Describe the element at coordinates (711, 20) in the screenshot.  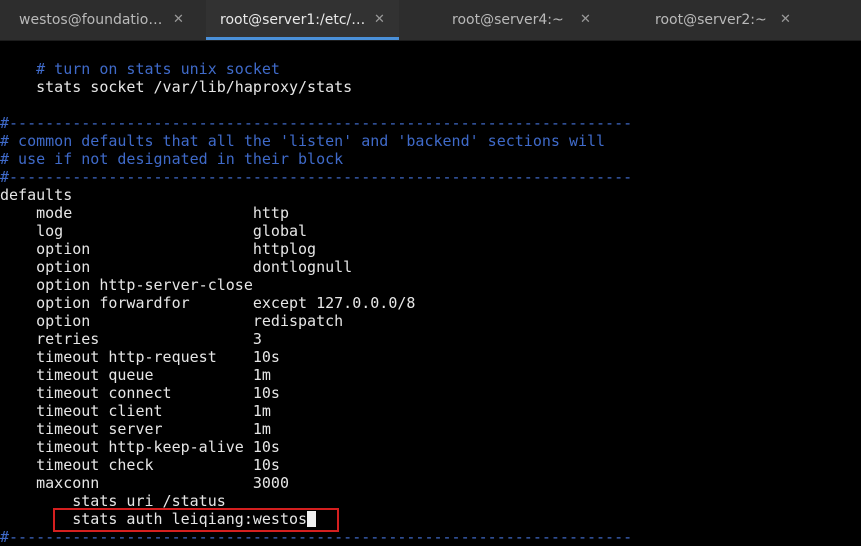
I see `tab-title: root@server2:~` at that location.